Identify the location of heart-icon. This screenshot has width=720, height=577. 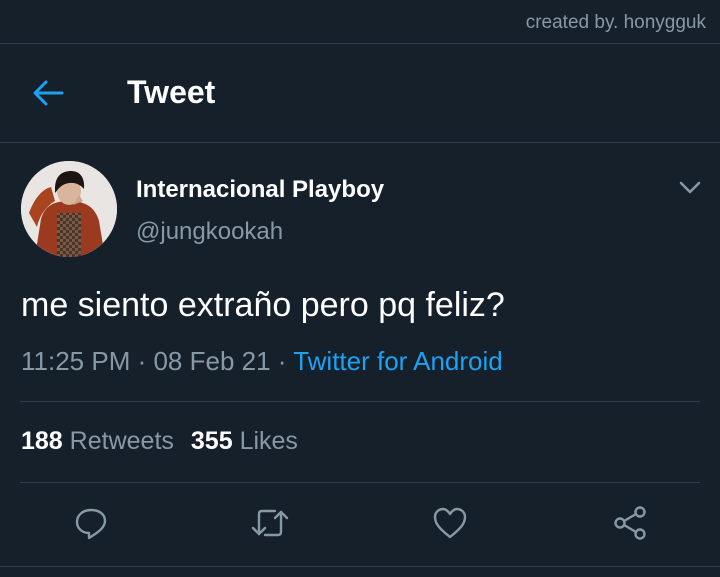
(450, 523).